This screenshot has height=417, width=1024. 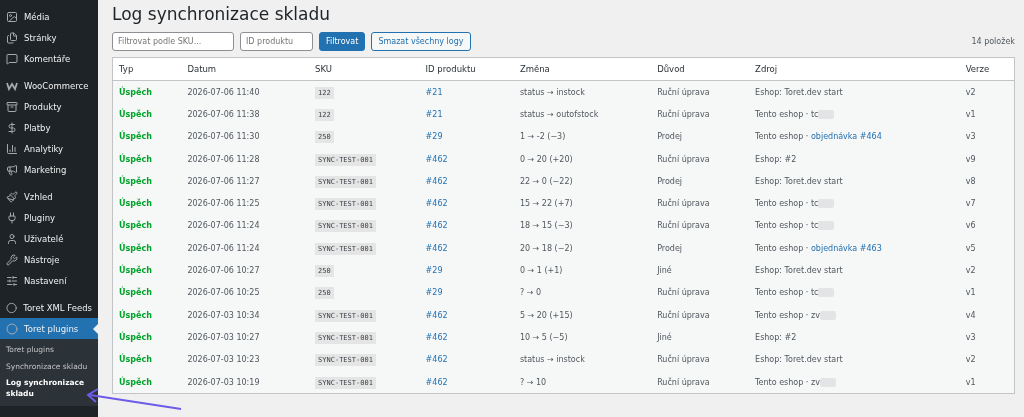 I want to click on column-header: Datum, so click(x=245, y=69).